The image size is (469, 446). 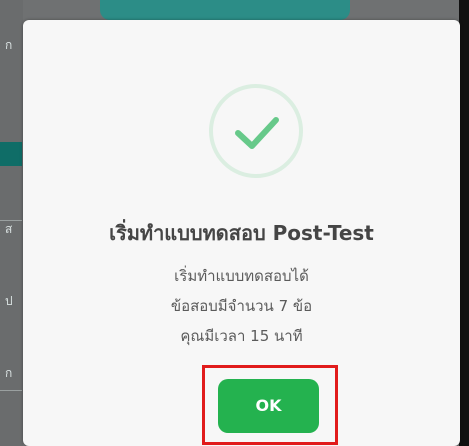 I want to click on background-right-edge, so click(x=464, y=223).